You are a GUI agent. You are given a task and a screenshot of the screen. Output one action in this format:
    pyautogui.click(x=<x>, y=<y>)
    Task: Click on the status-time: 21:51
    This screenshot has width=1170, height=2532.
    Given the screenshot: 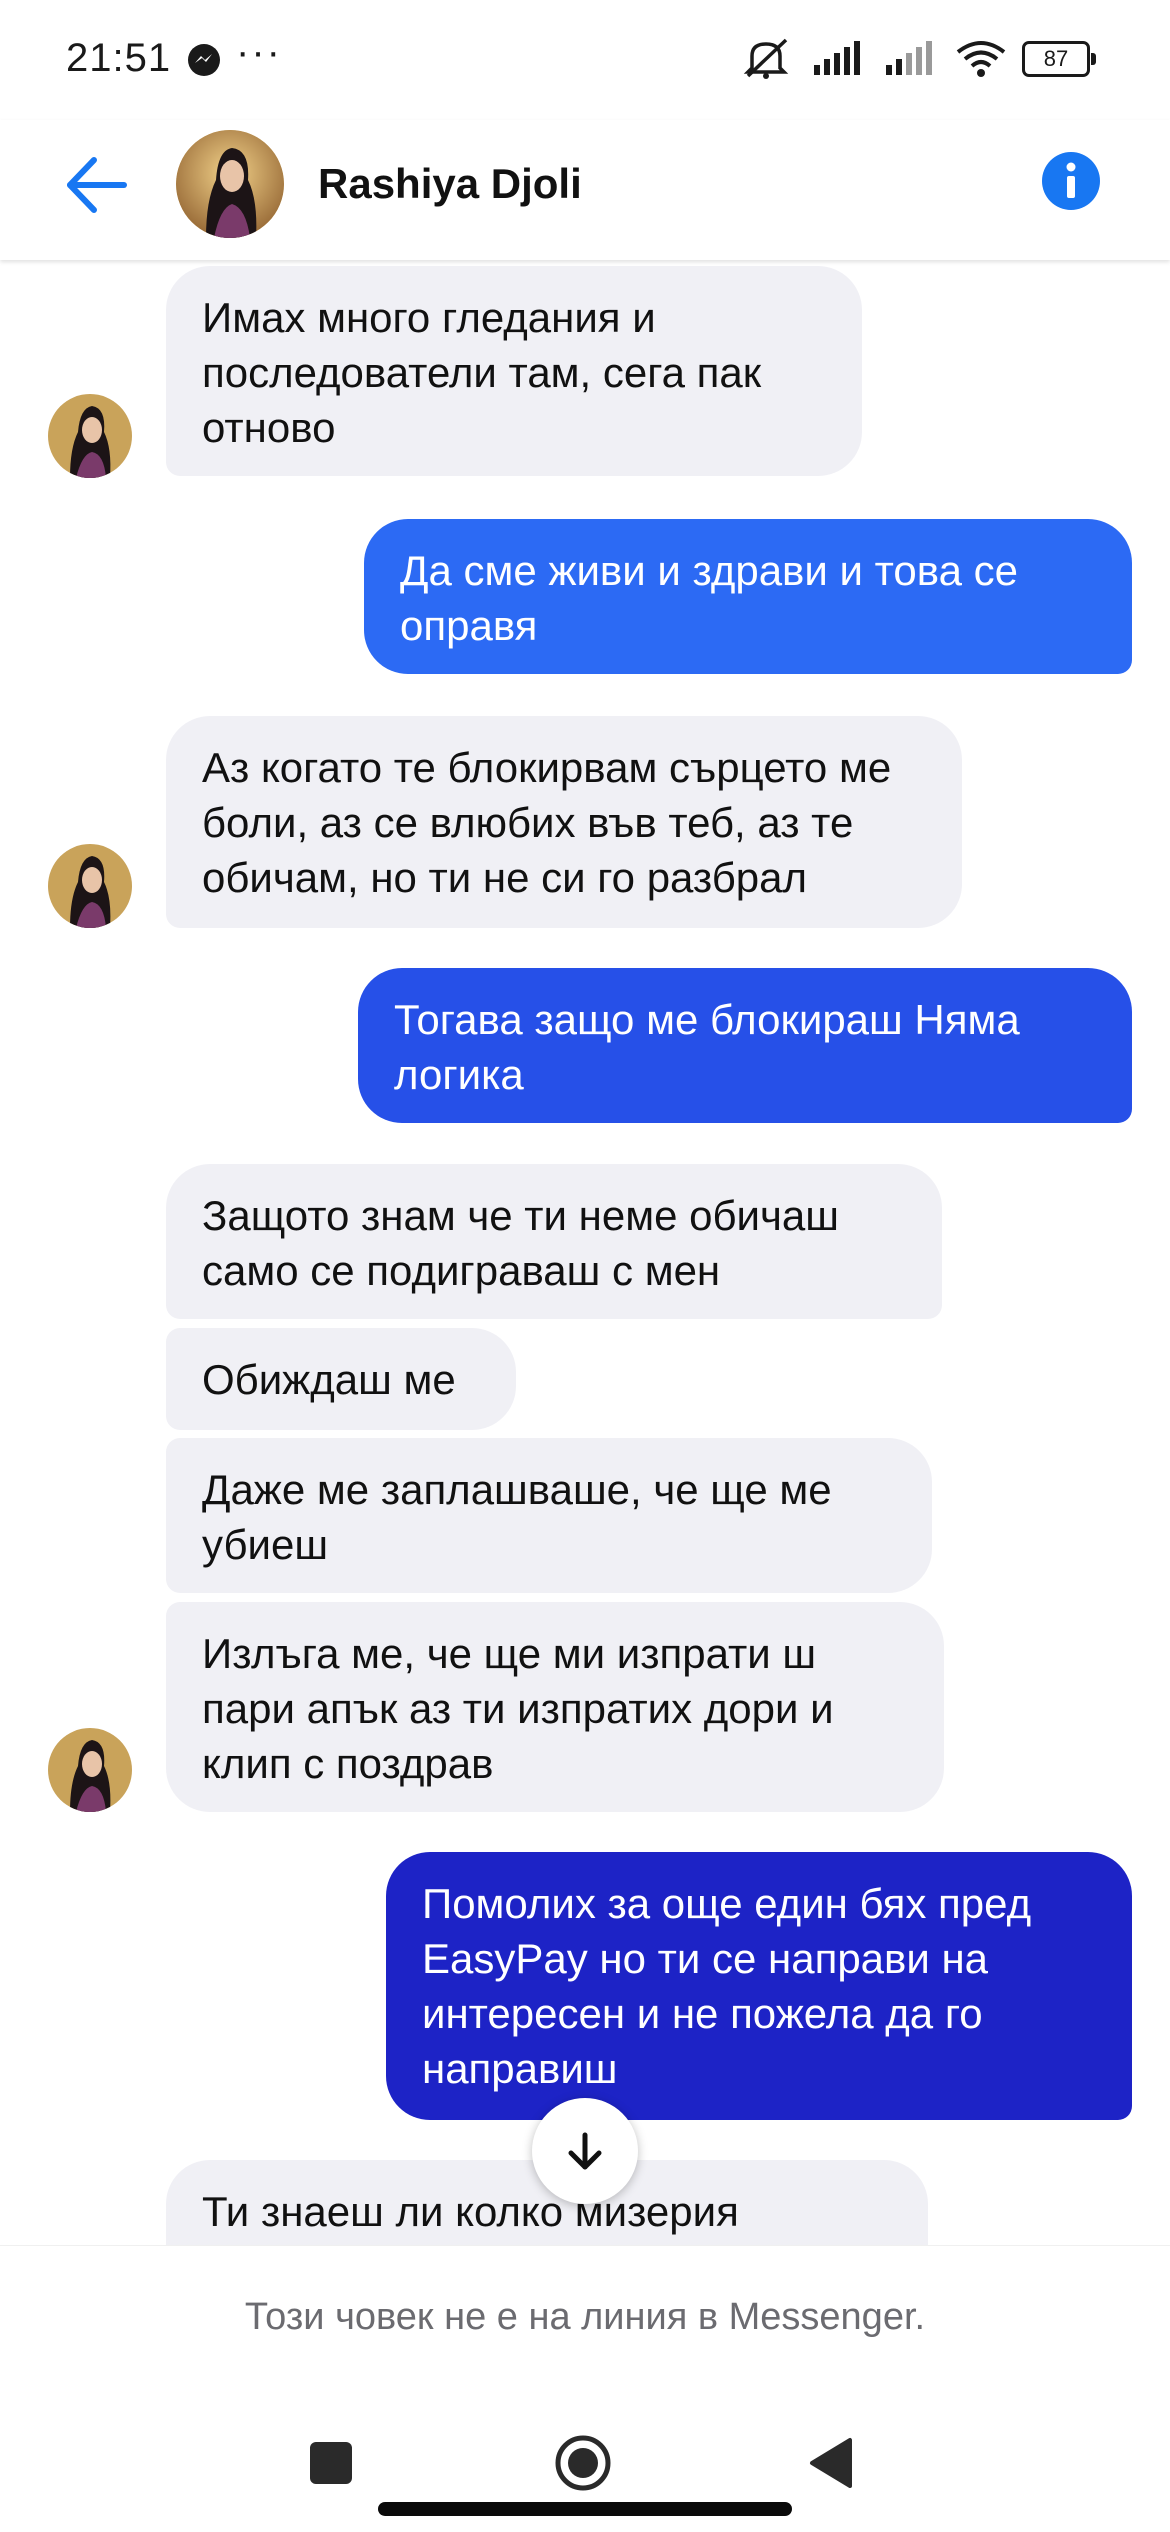 What is the action you would take?
    pyautogui.click(x=119, y=58)
    